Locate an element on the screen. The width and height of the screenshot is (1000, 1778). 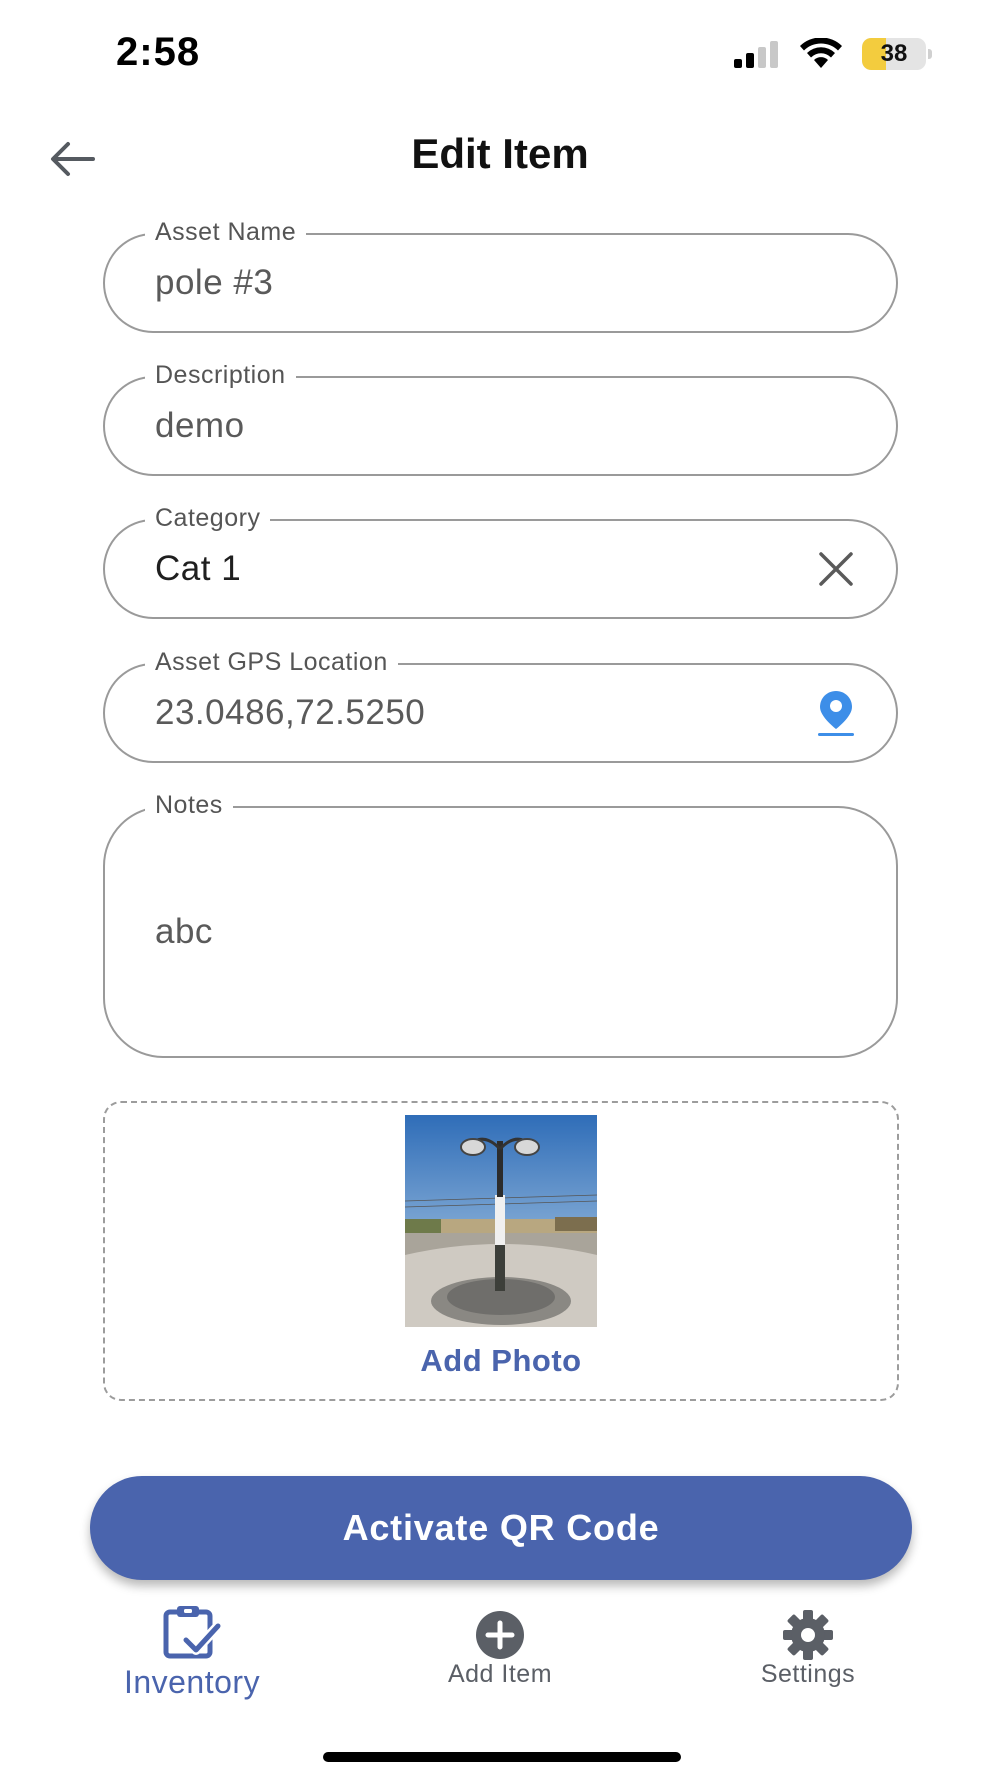
category-field: Category Cat 1 is located at coordinates (500, 561).